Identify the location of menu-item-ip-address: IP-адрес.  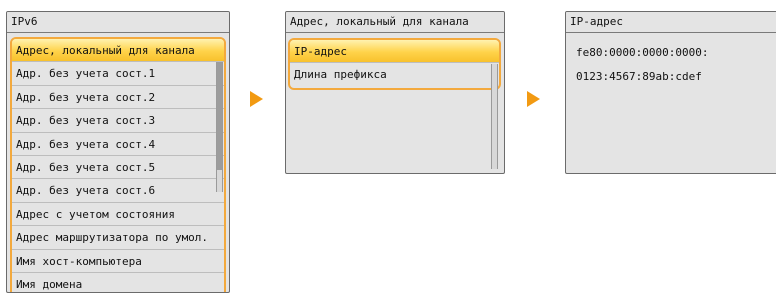
(394, 52).